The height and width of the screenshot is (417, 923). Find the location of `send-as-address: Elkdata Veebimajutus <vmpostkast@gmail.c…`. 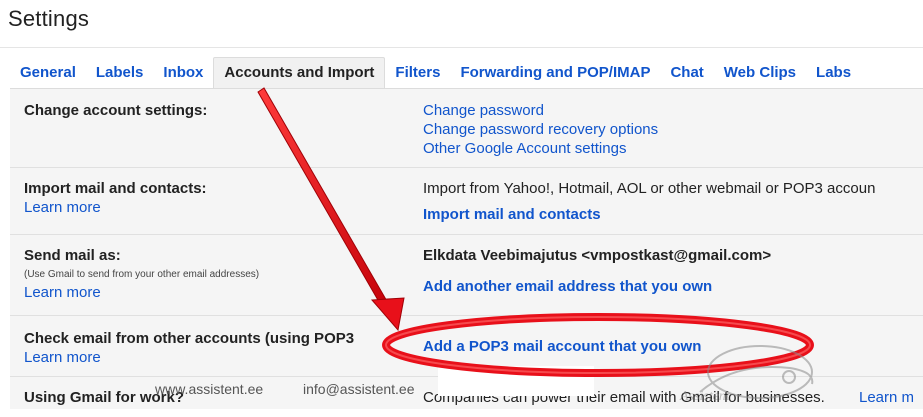

send-as-address: Elkdata Veebimajutus <vmpostkast@gmail.c… is located at coordinates (597, 255).